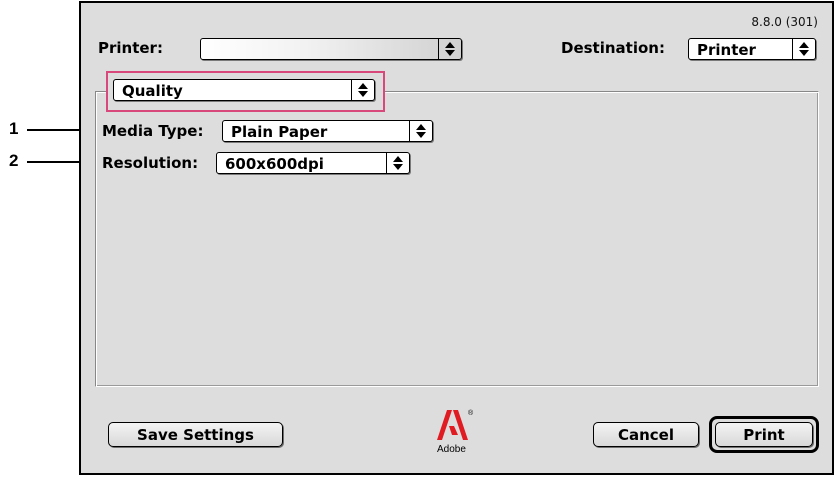 The image size is (838, 479). Describe the element at coordinates (14, 128) in the screenshot. I see `callout-1: 1` at that location.